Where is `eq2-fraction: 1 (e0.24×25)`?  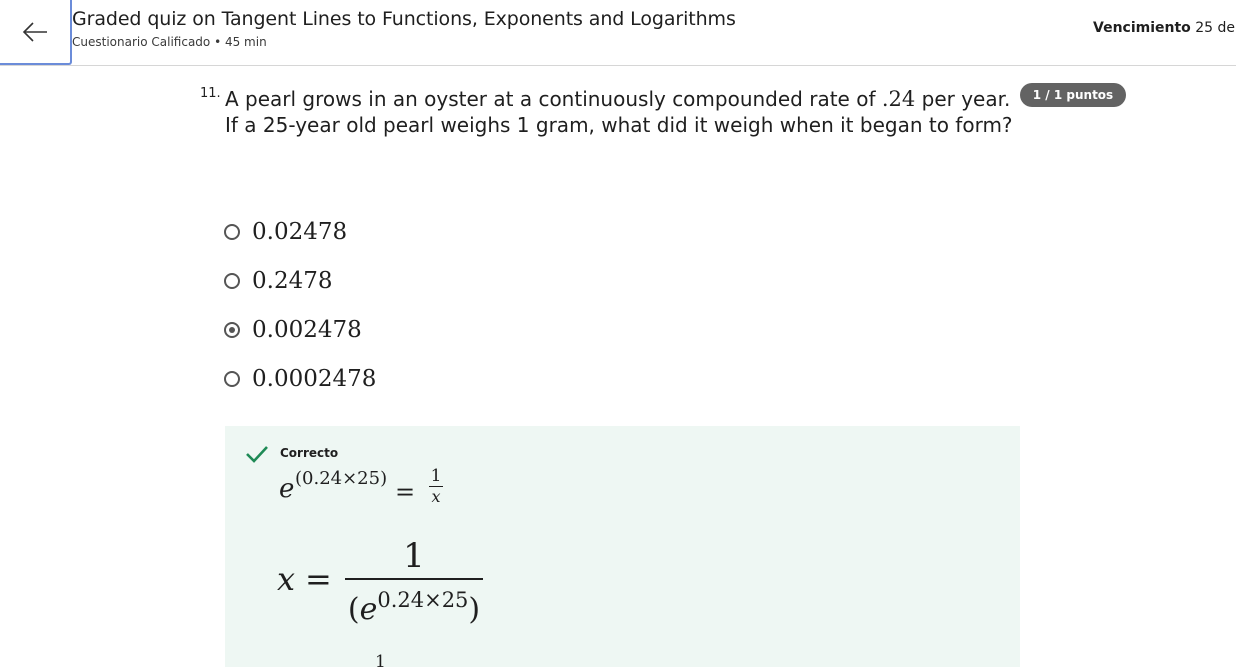
eq2-fraction: 1 (e0.24×25) is located at coordinates (414, 582).